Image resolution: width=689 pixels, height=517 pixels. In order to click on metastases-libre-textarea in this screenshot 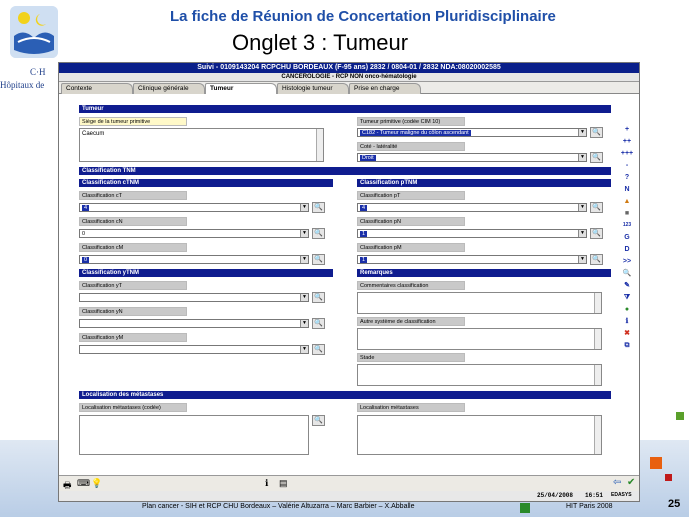, I will do `click(479, 435)`.